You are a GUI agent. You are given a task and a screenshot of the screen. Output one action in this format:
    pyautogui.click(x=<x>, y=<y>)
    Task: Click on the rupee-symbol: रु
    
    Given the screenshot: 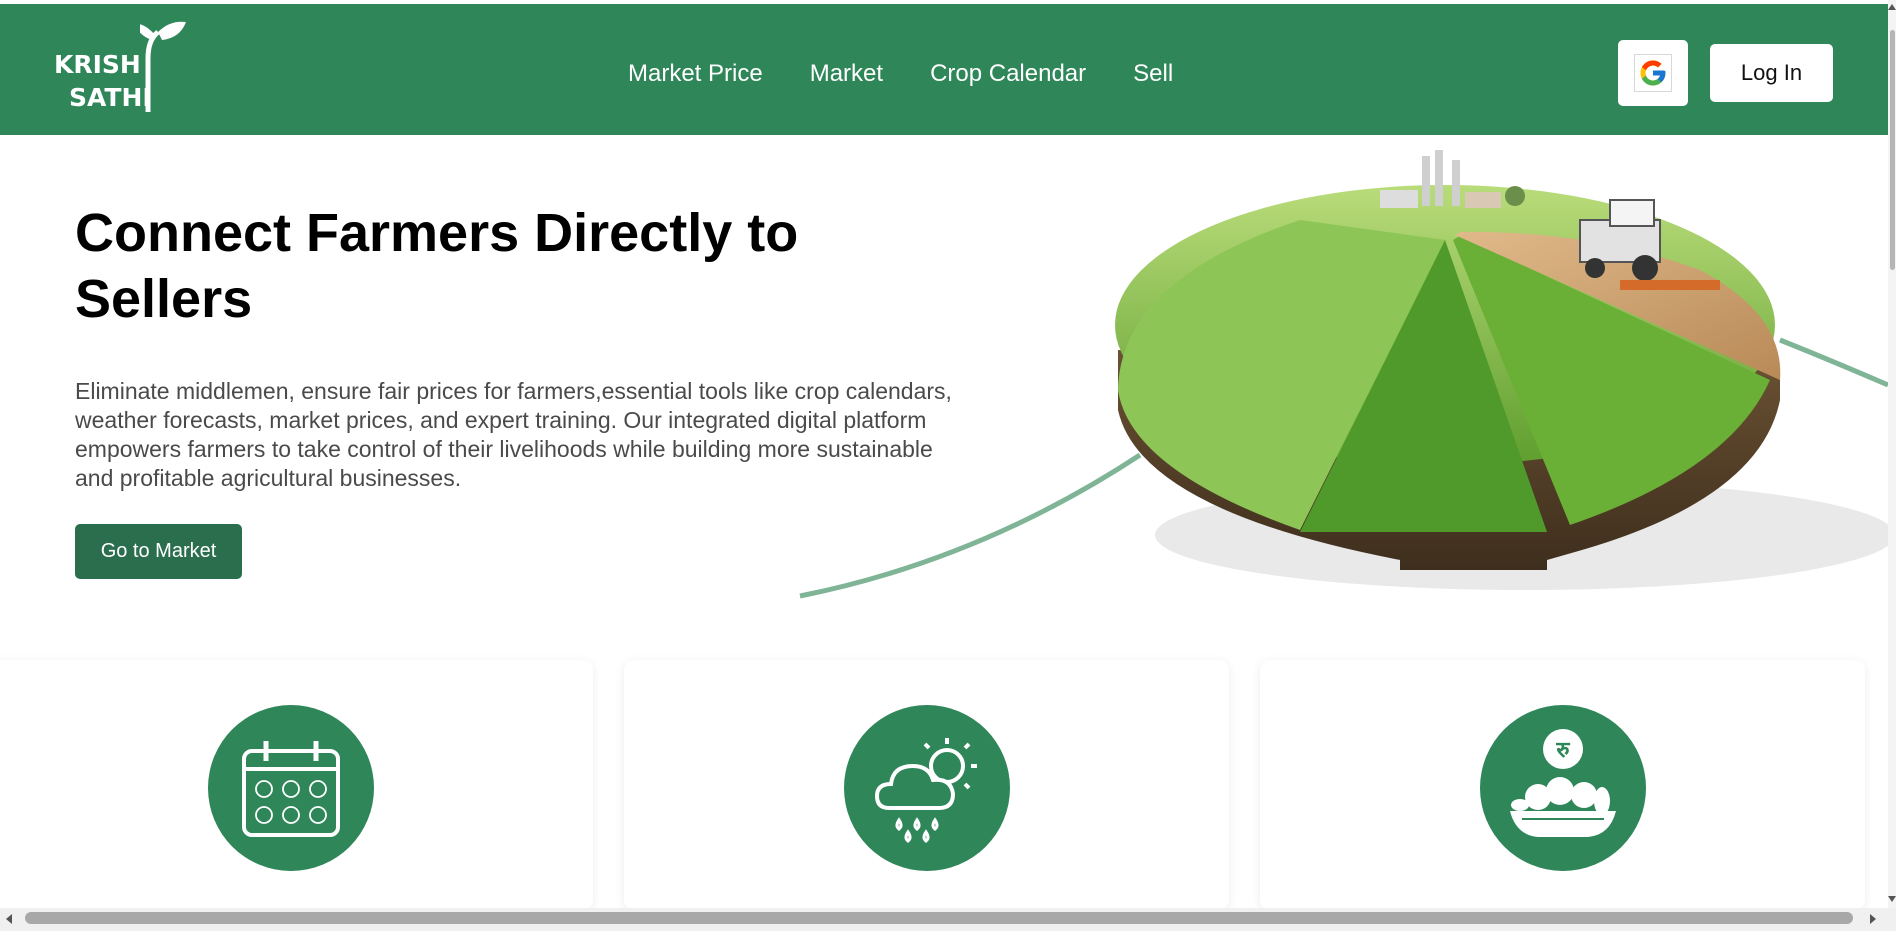 What is the action you would take?
    pyautogui.click(x=1562, y=750)
    